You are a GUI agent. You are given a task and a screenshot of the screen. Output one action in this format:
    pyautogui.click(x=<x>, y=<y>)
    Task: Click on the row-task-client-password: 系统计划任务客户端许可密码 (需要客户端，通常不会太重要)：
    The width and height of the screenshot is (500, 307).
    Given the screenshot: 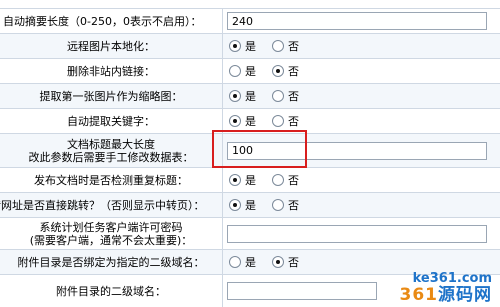 What is the action you would take?
    pyautogui.click(x=250, y=233)
    